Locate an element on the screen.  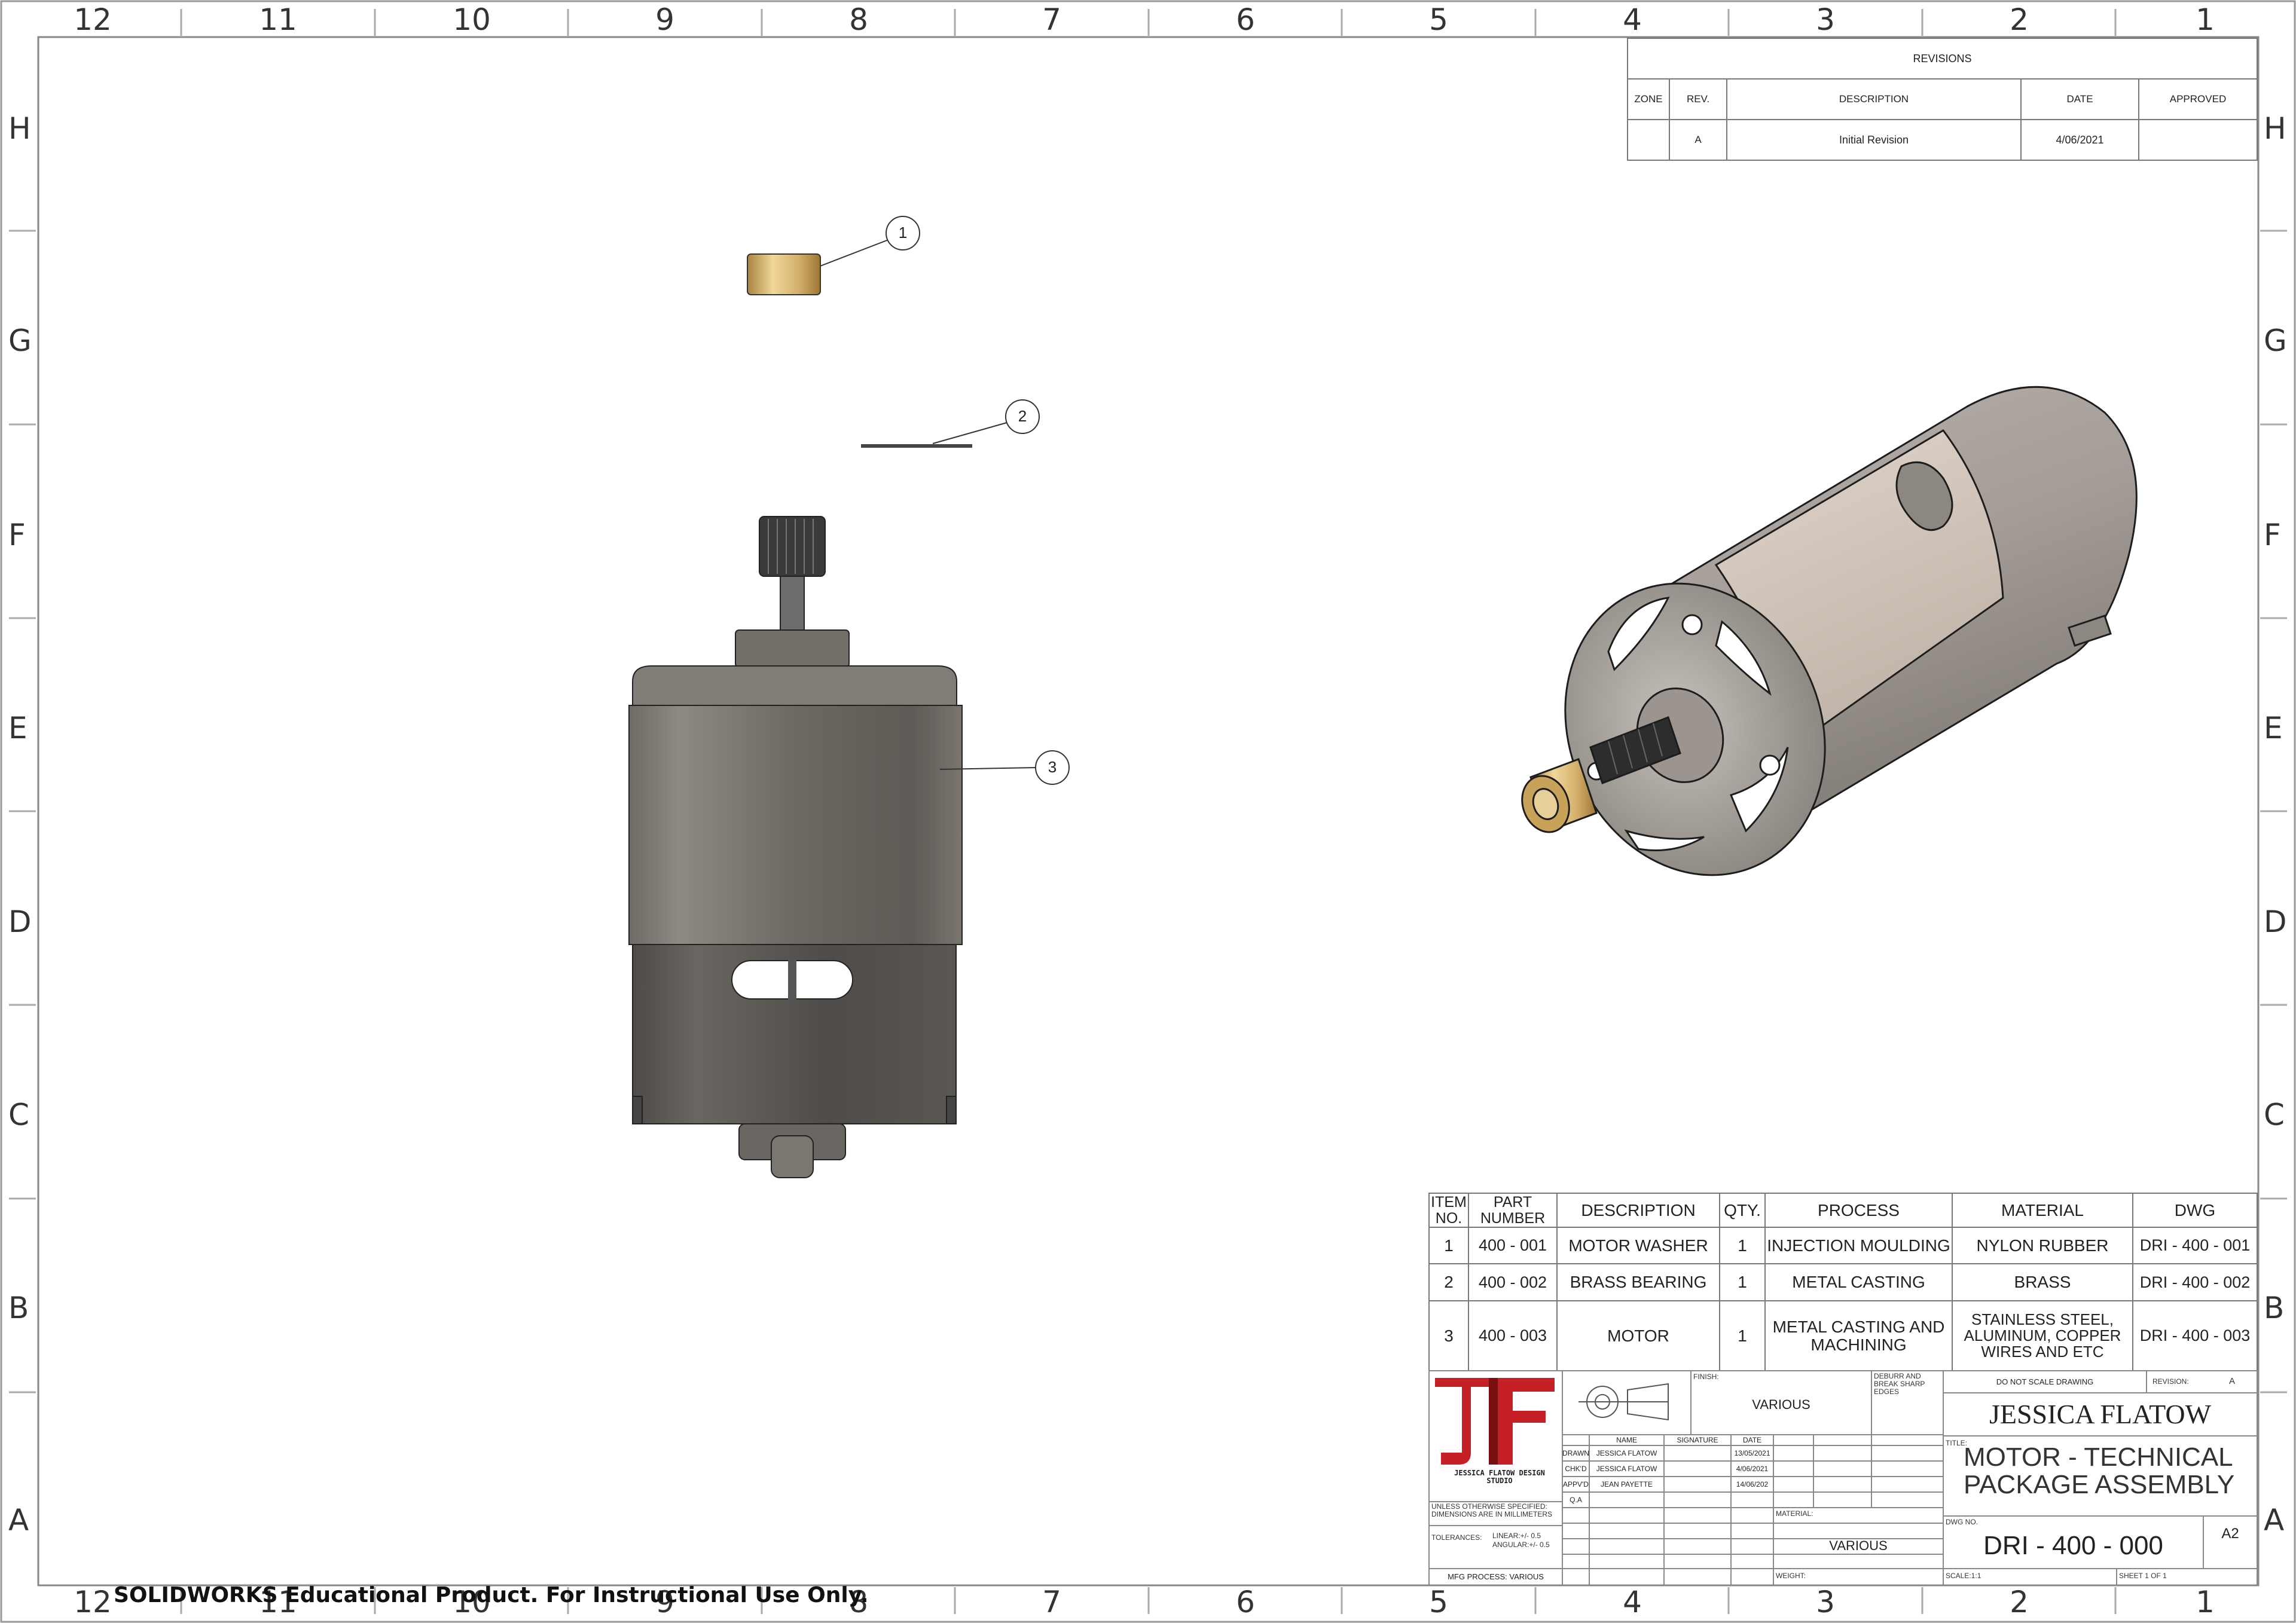
zone-number-top: 1 is located at coordinates (2205, 19).